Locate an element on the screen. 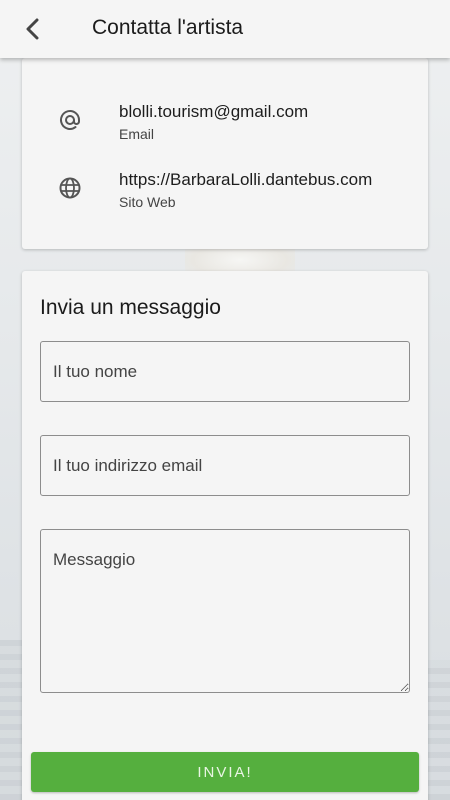 Image resolution: width=450 pixels, height=800 pixels. page-title: Contatta l'artista is located at coordinates (168, 27).